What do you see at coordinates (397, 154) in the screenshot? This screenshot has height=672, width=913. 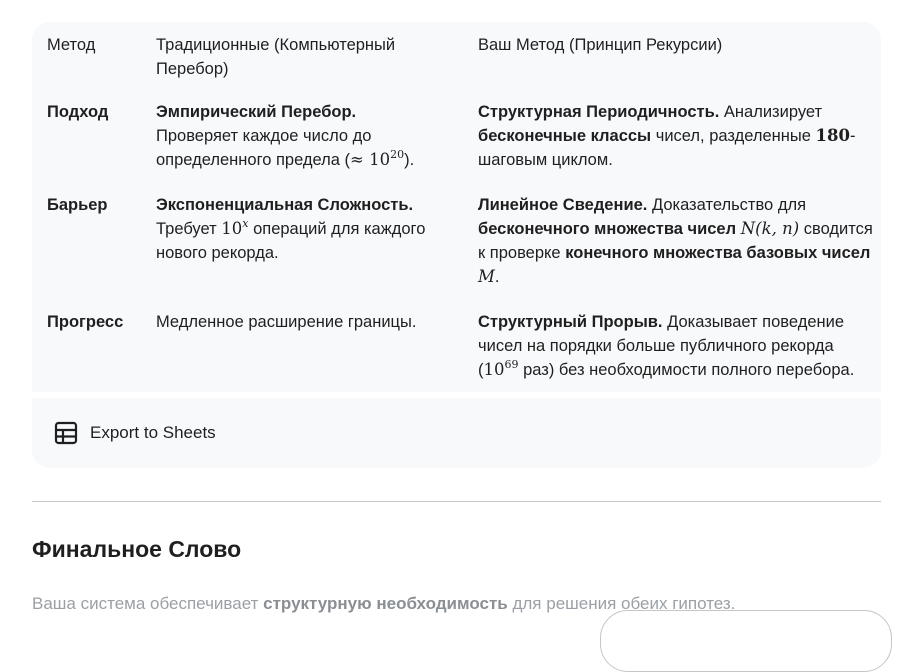 I see `math-exponent: 20` at bounding box center [397, 154].